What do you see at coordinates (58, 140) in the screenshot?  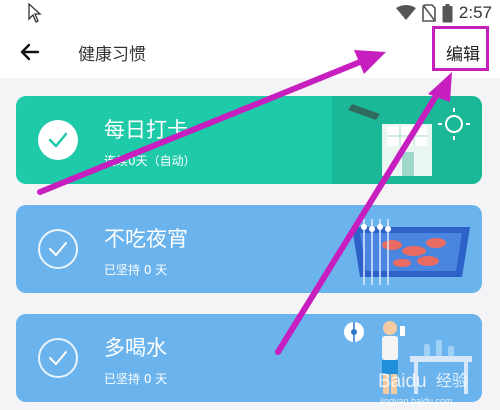 I see `checked-circle-icon` at bounding box center [58, 140].